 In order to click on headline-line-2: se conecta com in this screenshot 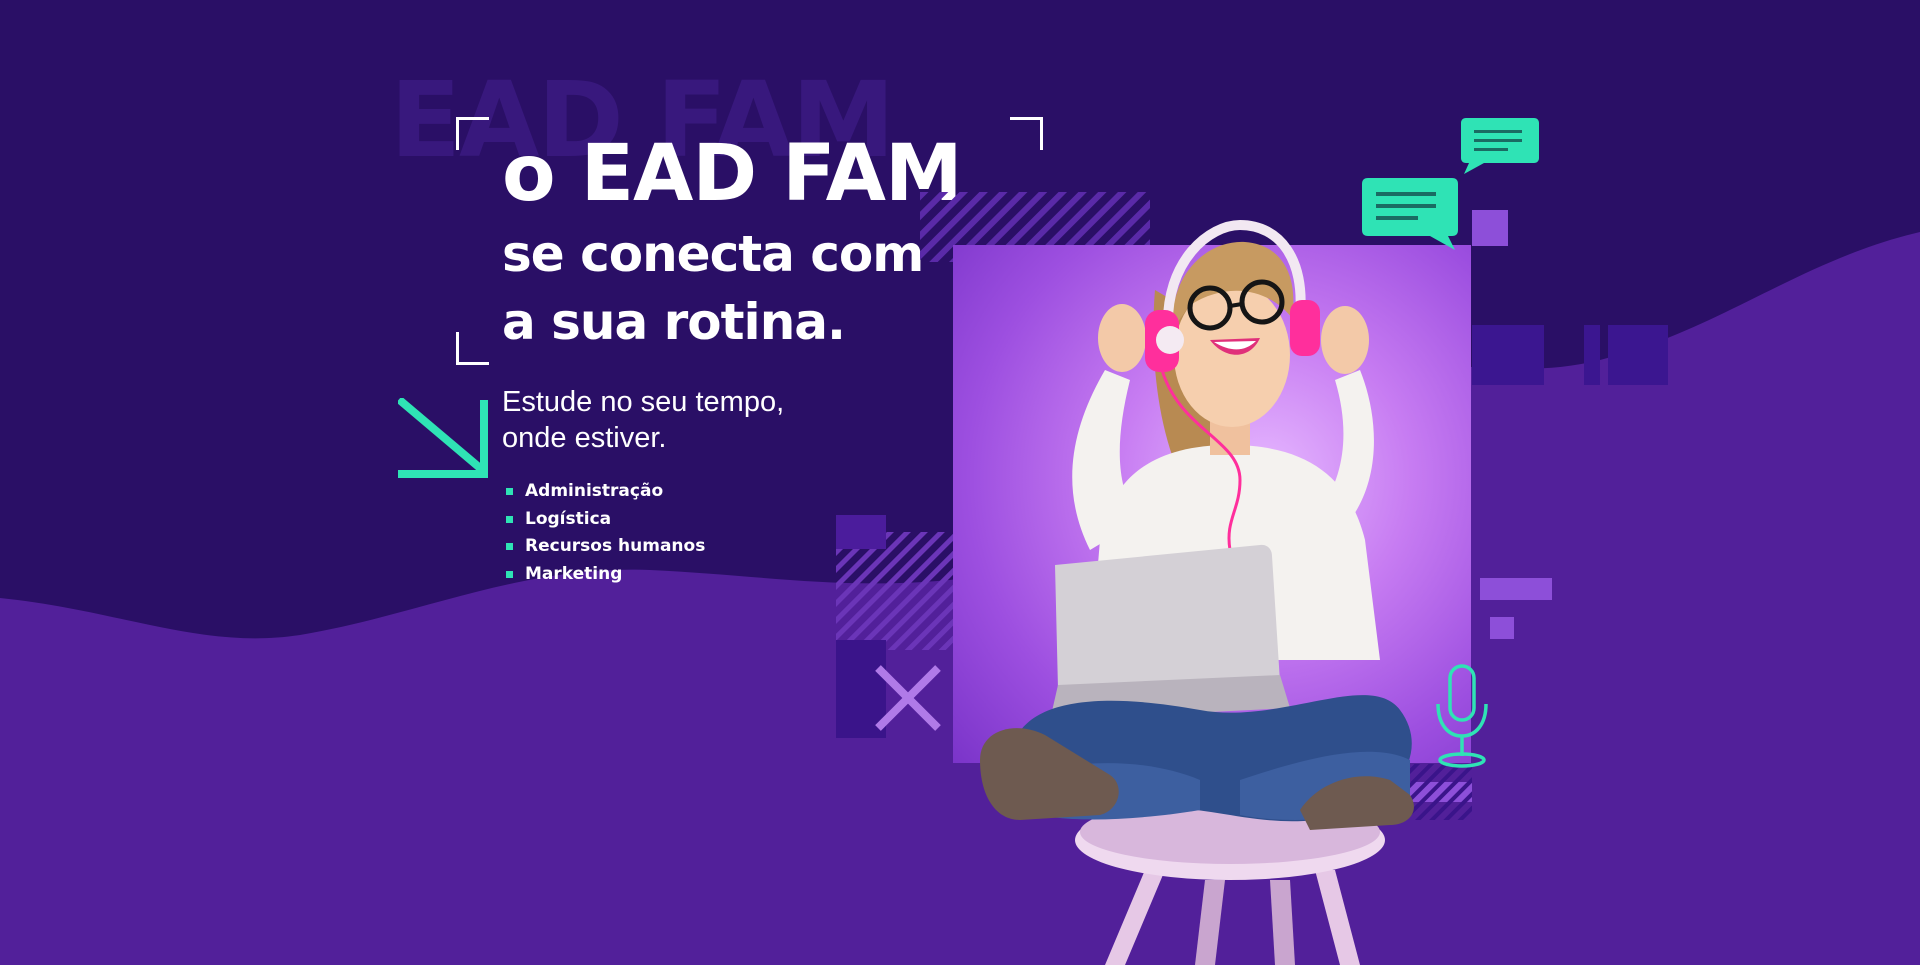, I will do `click(713, 254)`.